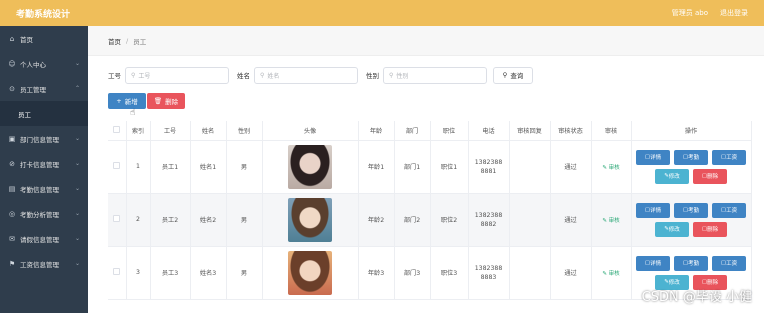 Image resolution: width=764 pixels, height=313 pixels. What do you see at coordinates (12, 263) in the screenshot?
I see `flag-icon: ⚑` at bounding box center [12, 263].